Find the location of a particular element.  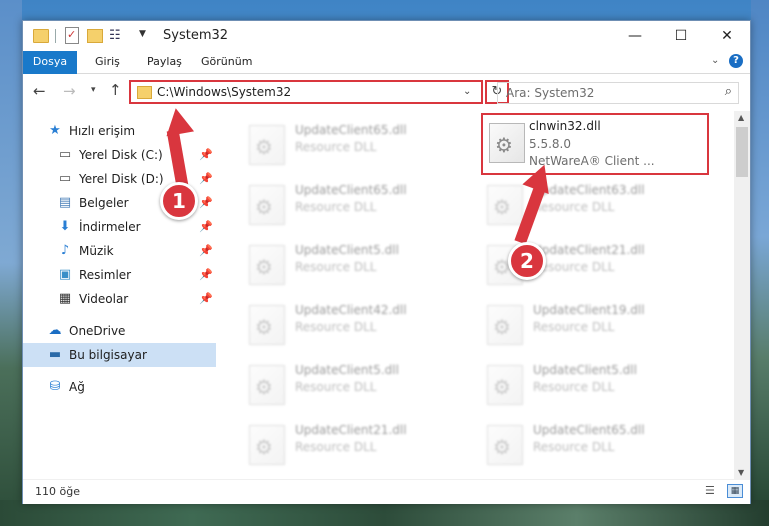

search-placeholder: Ara: System32 is located at coordinates (550, 93).